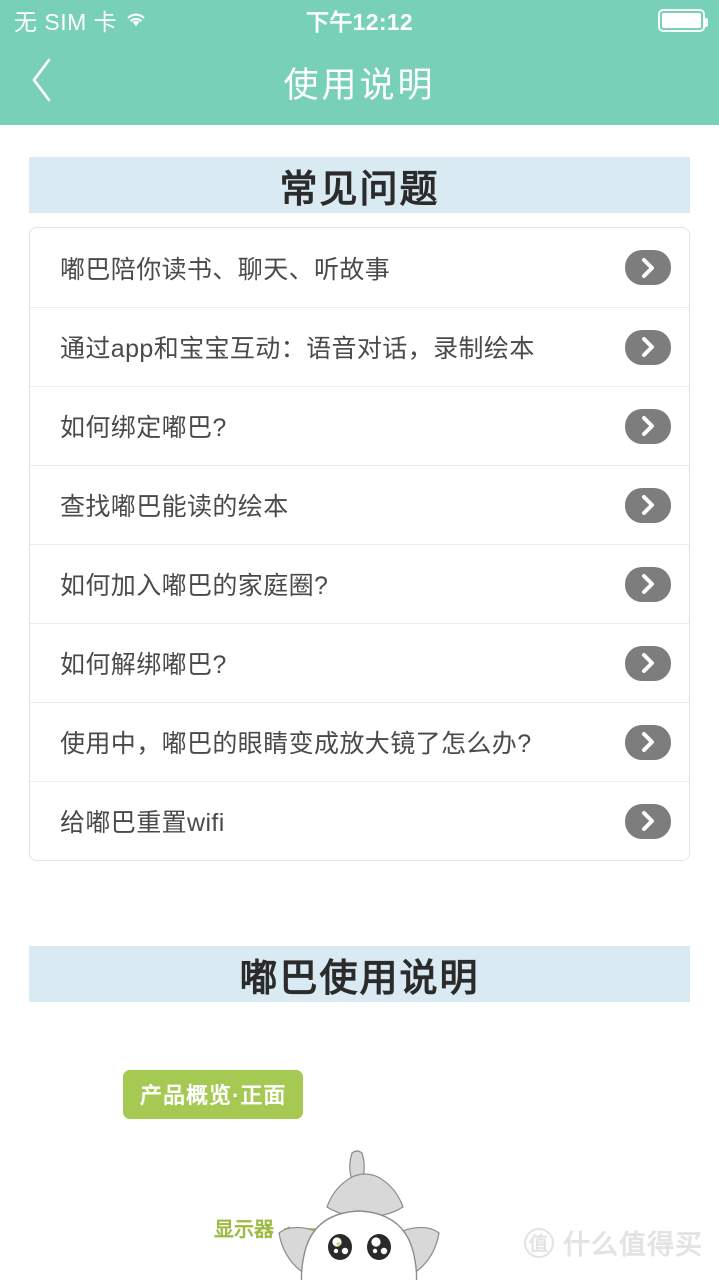 This screenshot has width=719, height=1280. What do you see at coordinates (244, 1229) in the screenshot?
I see `callout-label-text: 显示器` at bounding box center [244, 1229].